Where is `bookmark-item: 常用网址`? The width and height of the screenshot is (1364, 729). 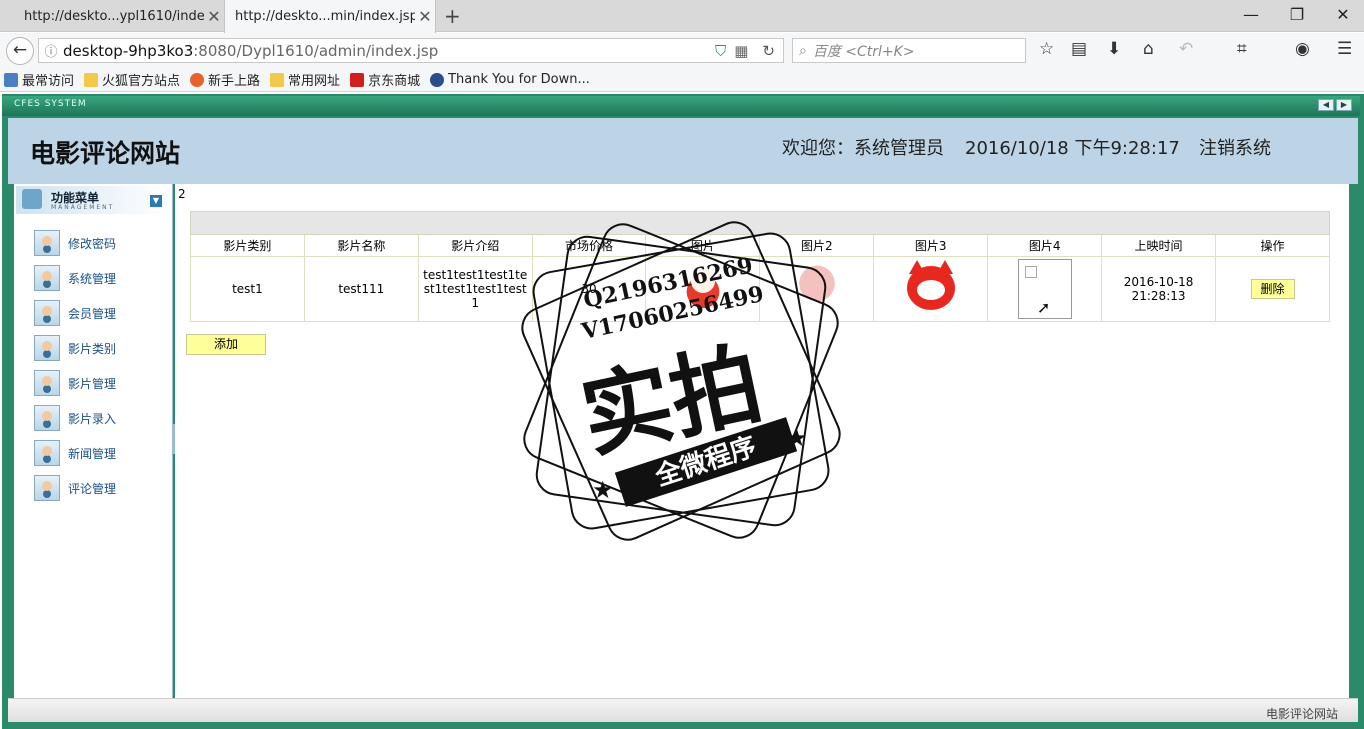 bookmark-item: 常用网址 is located at coordinates (305, 79).